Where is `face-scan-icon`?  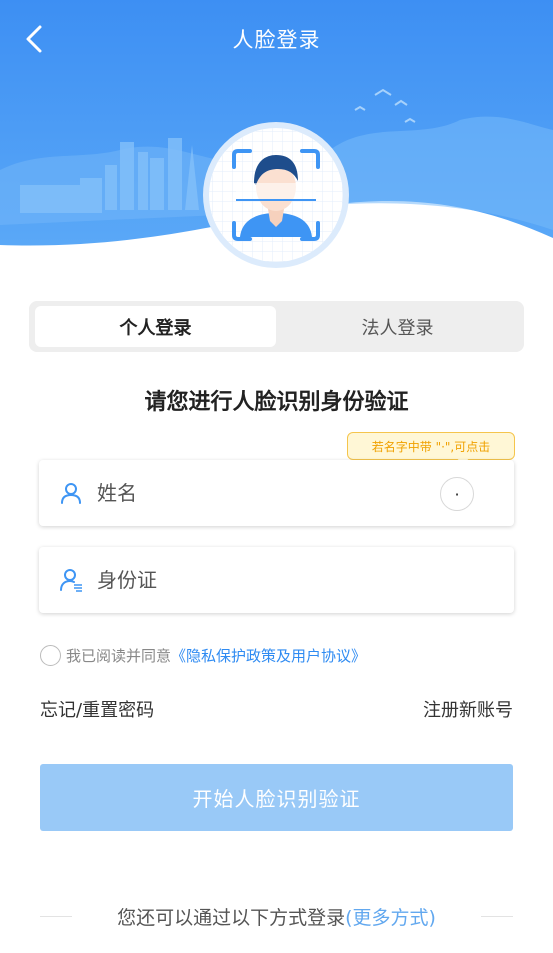
face-scan-icon is located at coordinates (276, 195).